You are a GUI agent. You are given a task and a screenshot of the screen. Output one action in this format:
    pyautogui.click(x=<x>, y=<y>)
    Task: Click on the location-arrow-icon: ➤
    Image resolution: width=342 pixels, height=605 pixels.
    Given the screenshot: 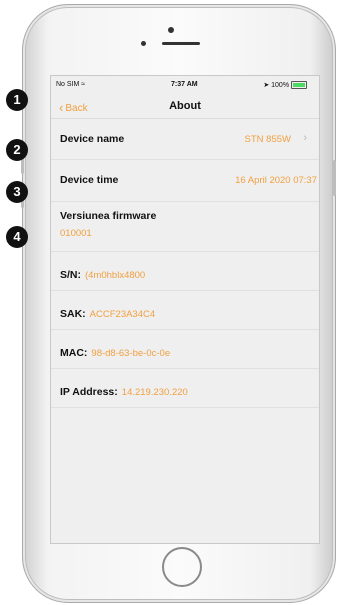 What is the action you would take?
    pyautogui.click(x=266, y=85)
    